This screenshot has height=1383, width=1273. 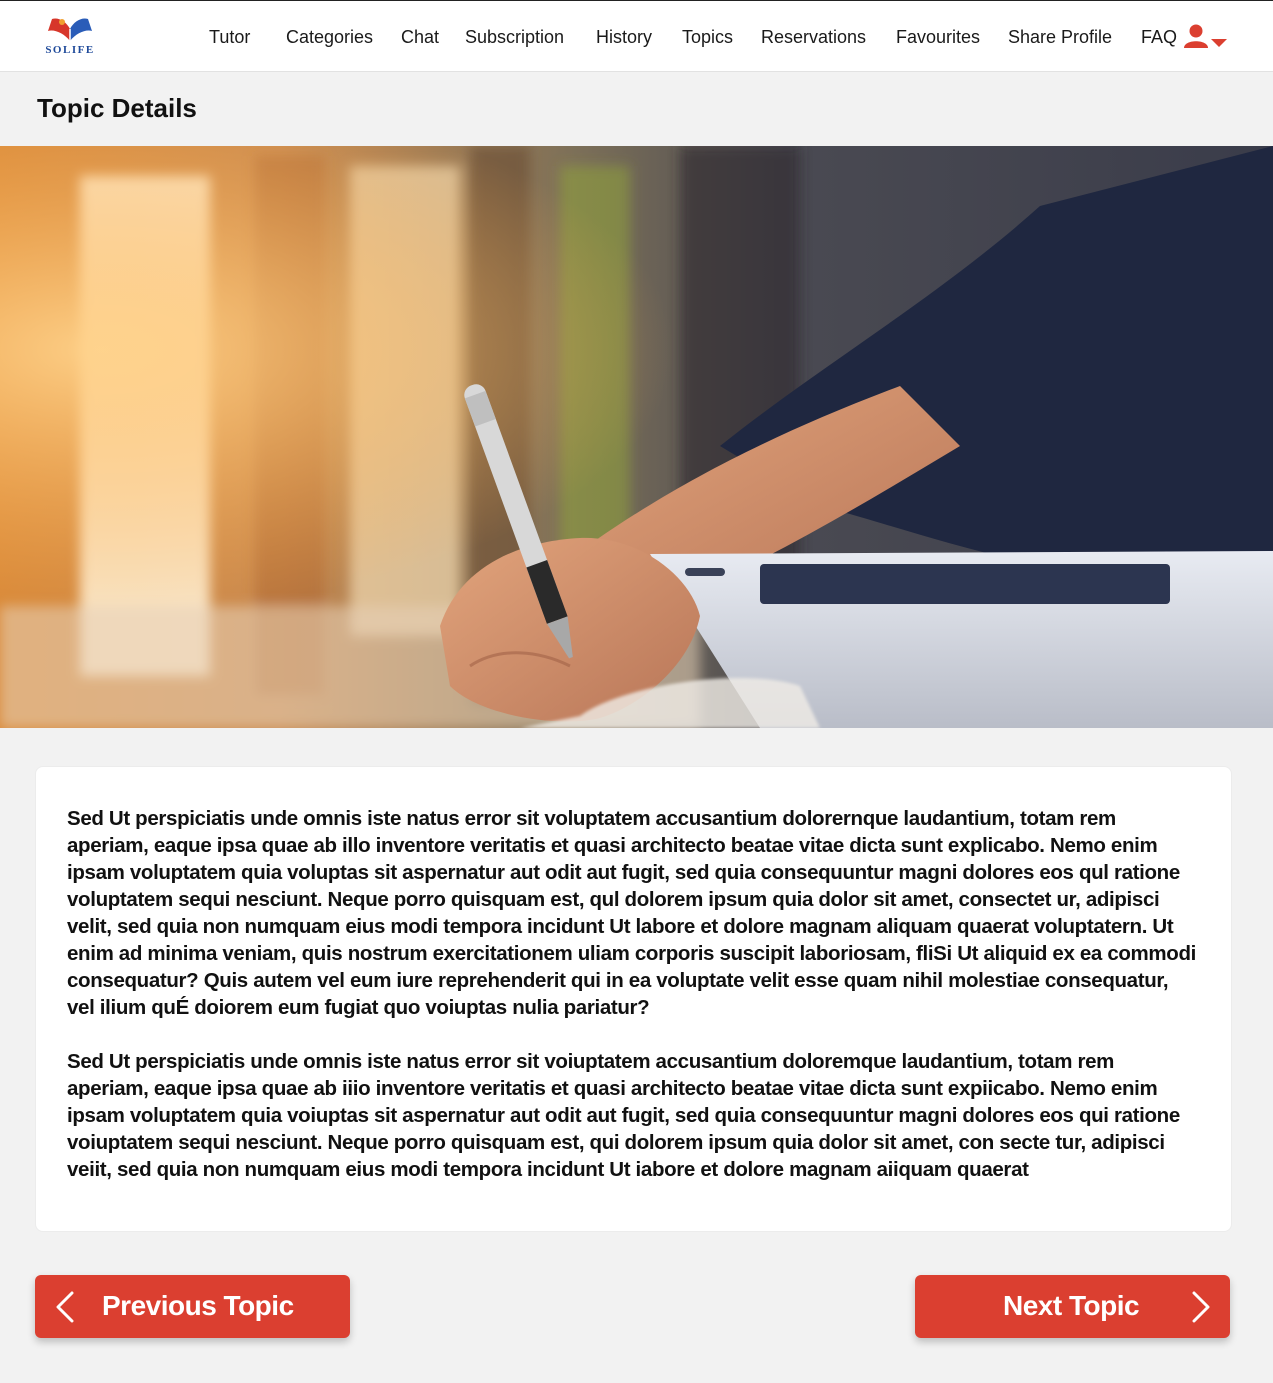 What do you see at coordinates (707, 37) in the screenshot?
I see `nav-topics: Topics` at bounding box center [707, 37].